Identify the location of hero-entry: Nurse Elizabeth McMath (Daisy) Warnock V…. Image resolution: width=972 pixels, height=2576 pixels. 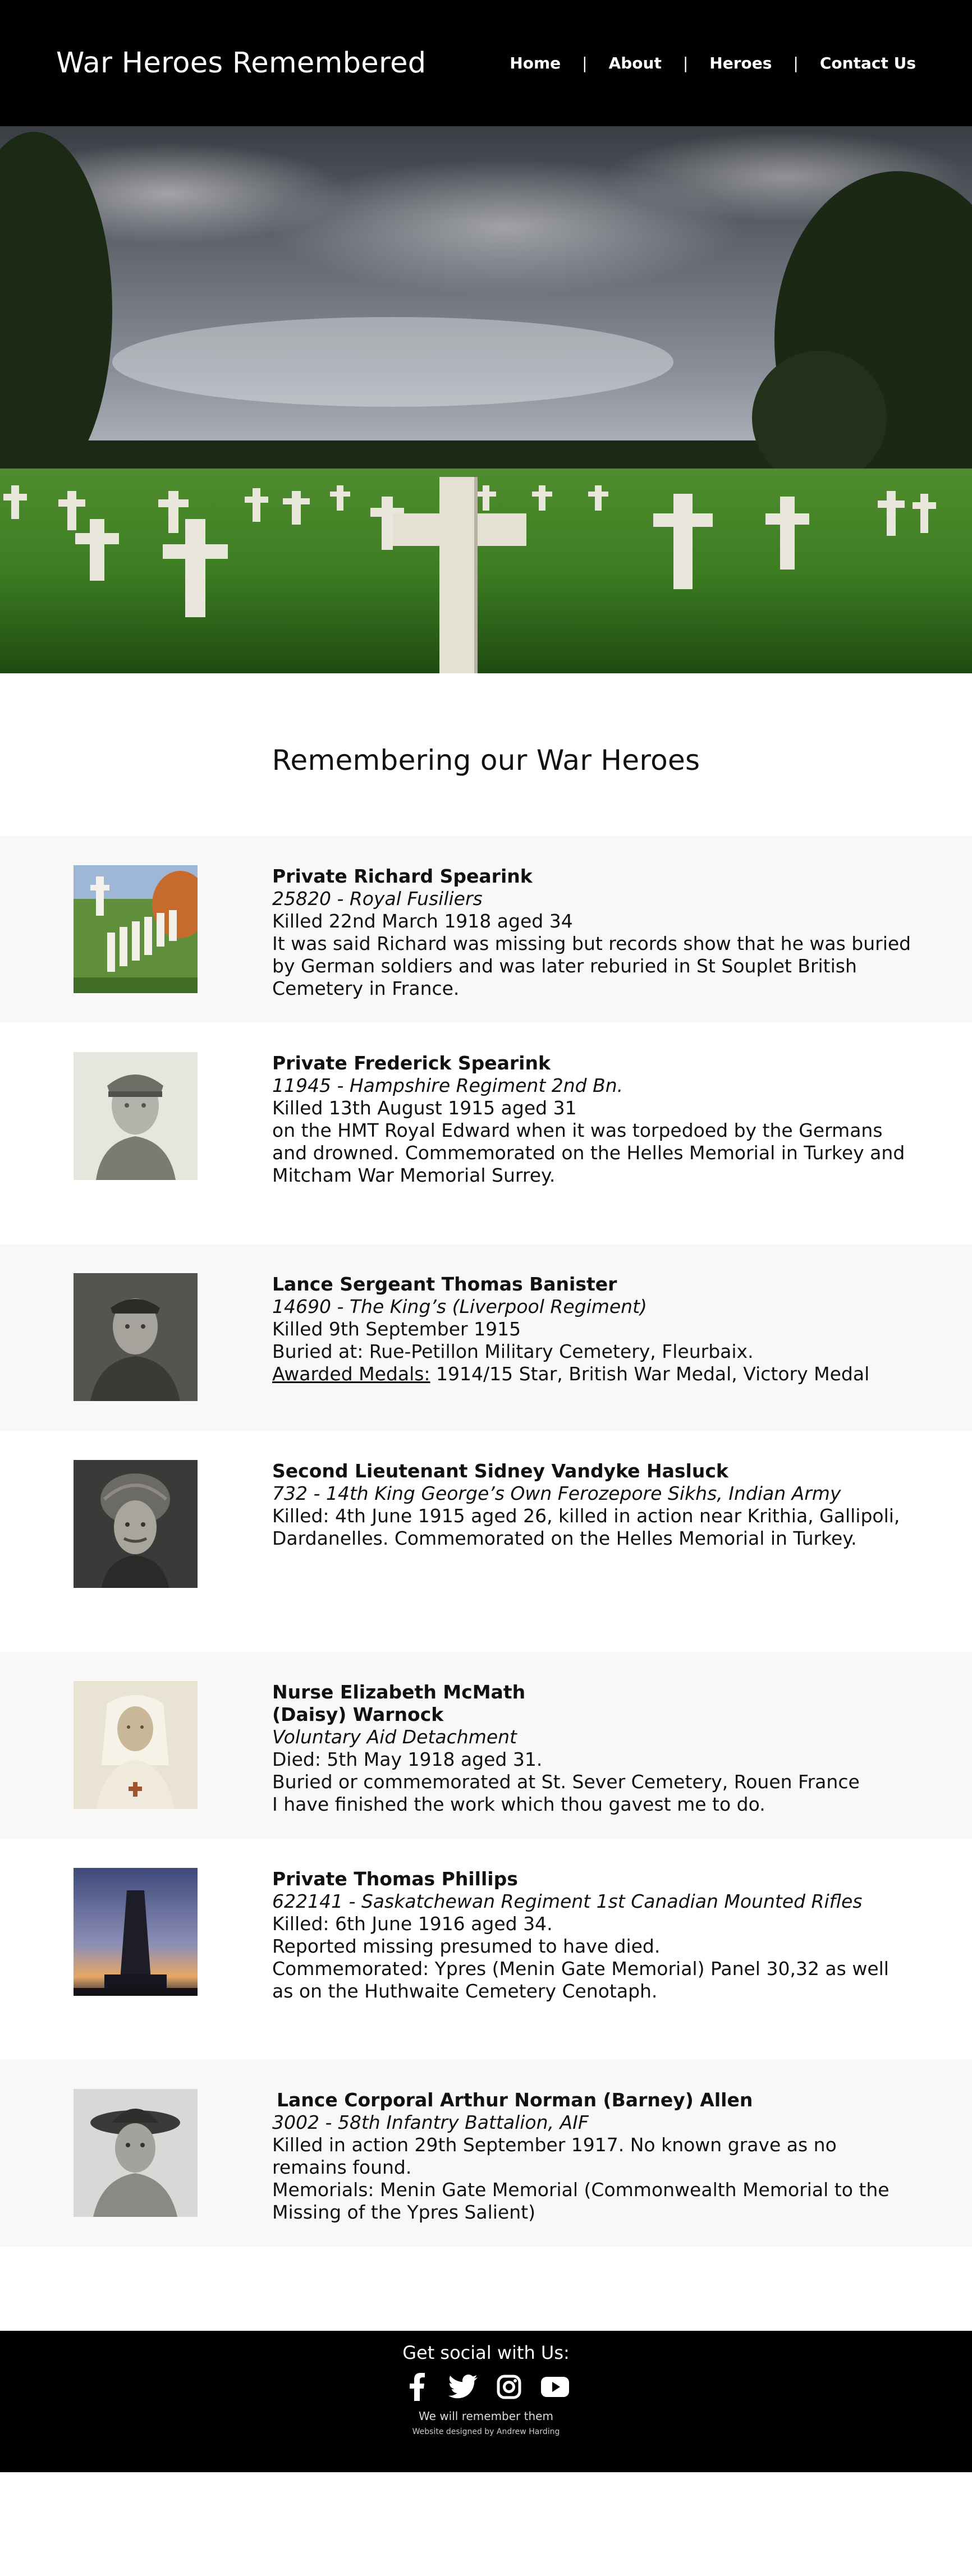
(486, 1745).